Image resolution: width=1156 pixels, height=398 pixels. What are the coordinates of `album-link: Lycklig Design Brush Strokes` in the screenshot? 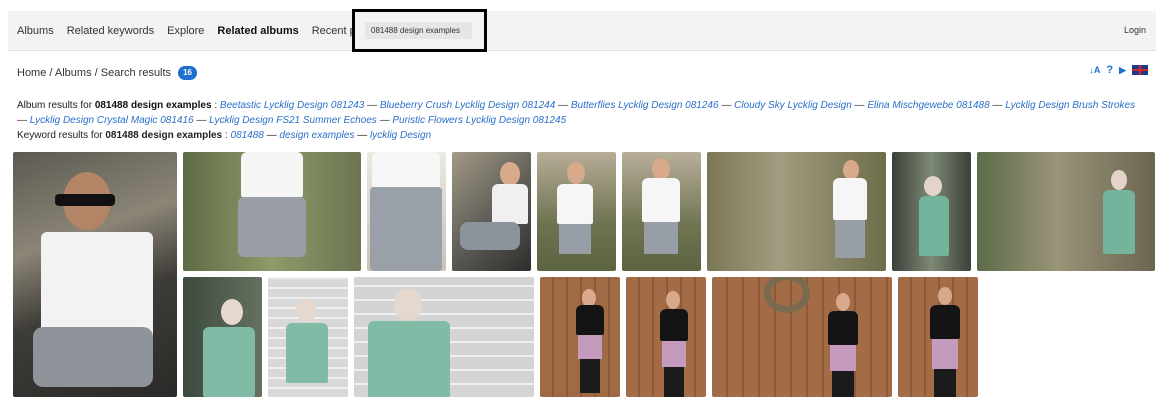 It's located at (1070, 105).